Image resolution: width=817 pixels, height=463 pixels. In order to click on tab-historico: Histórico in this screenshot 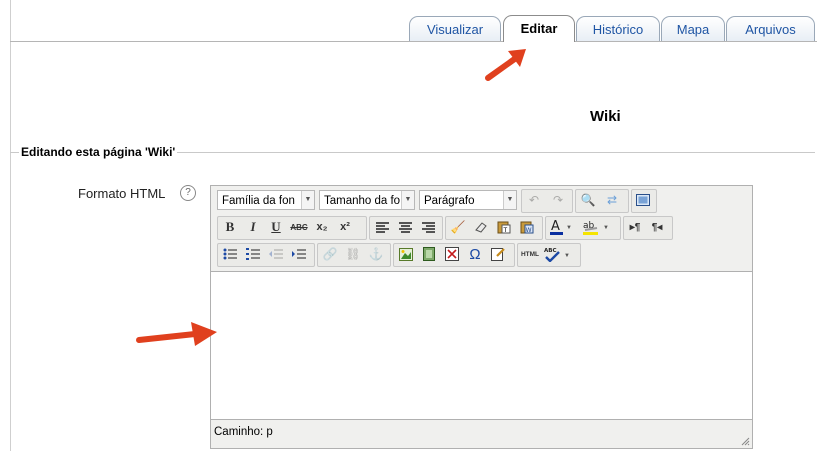, I will do `click(618, 28)`.